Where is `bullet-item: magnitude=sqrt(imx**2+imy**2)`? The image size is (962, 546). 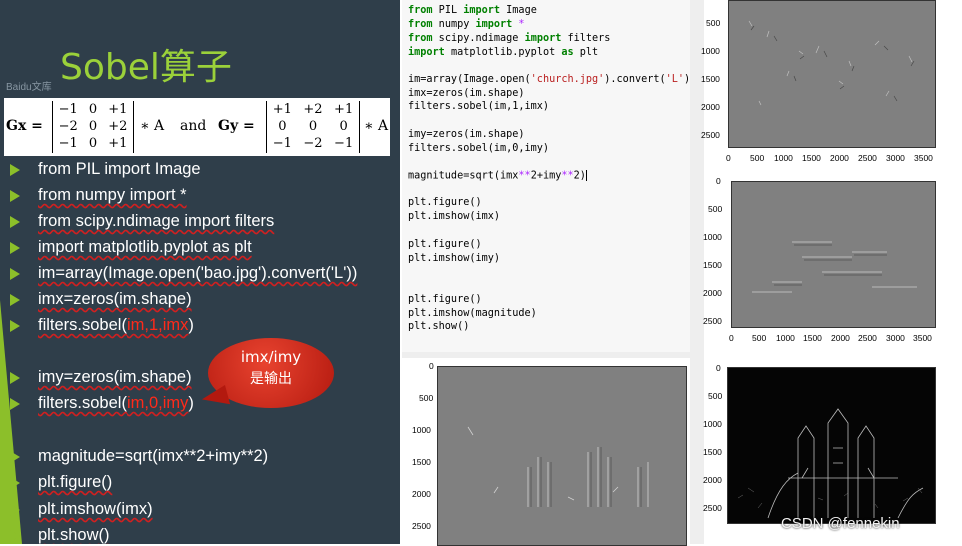
bullet-item: magnitude=sqrt(imx**2+imy**2) is located at coordinates (137, 456).